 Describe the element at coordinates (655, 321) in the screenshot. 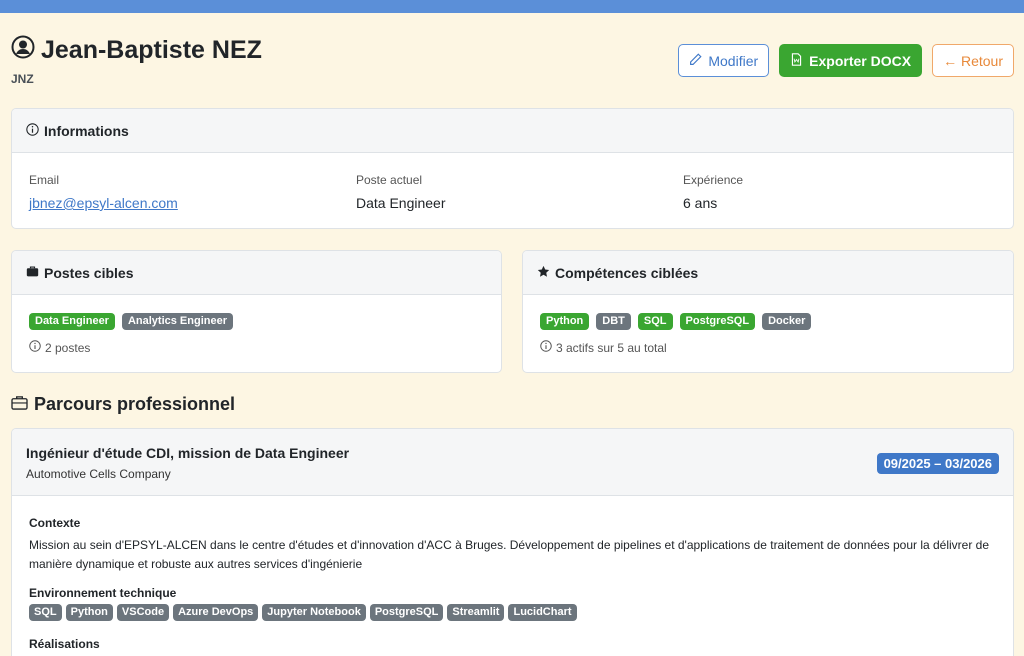

I see `skill-tag: SQL` at that location.